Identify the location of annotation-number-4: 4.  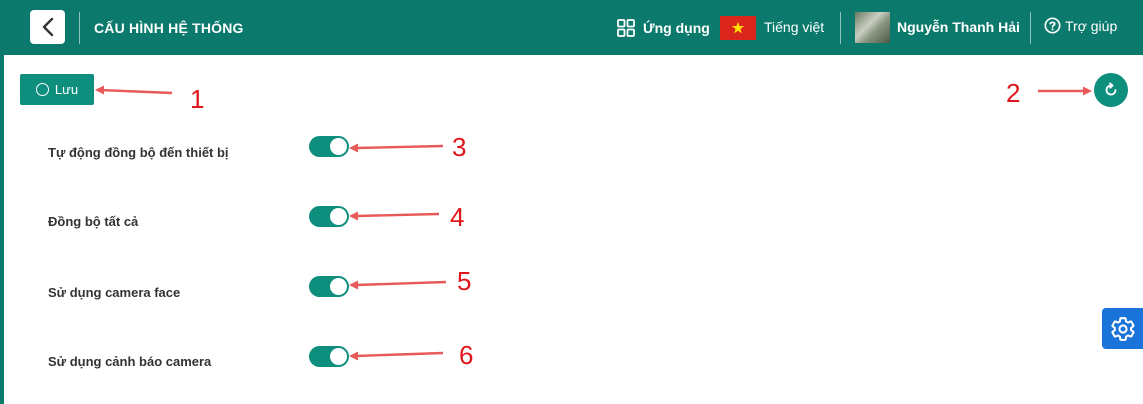
(457, 217).